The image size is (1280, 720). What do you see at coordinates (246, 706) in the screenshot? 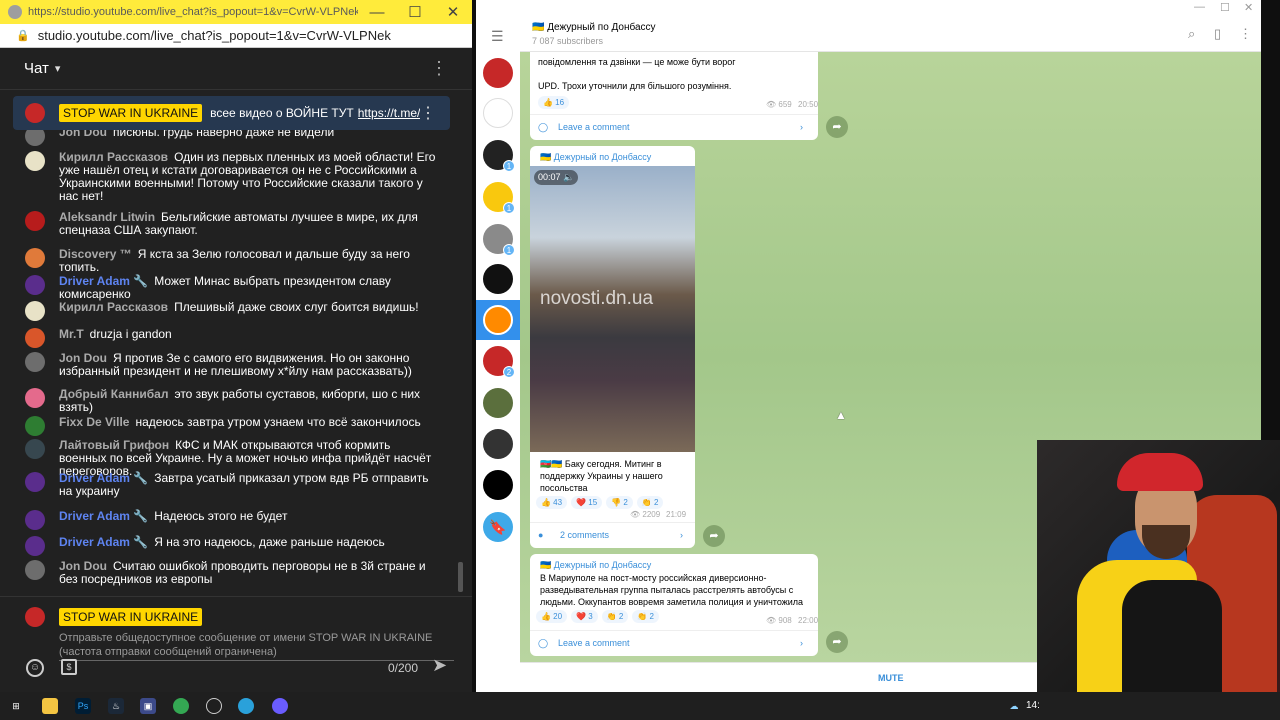
I see `telegram-icon` at bounding box center [246, 706].